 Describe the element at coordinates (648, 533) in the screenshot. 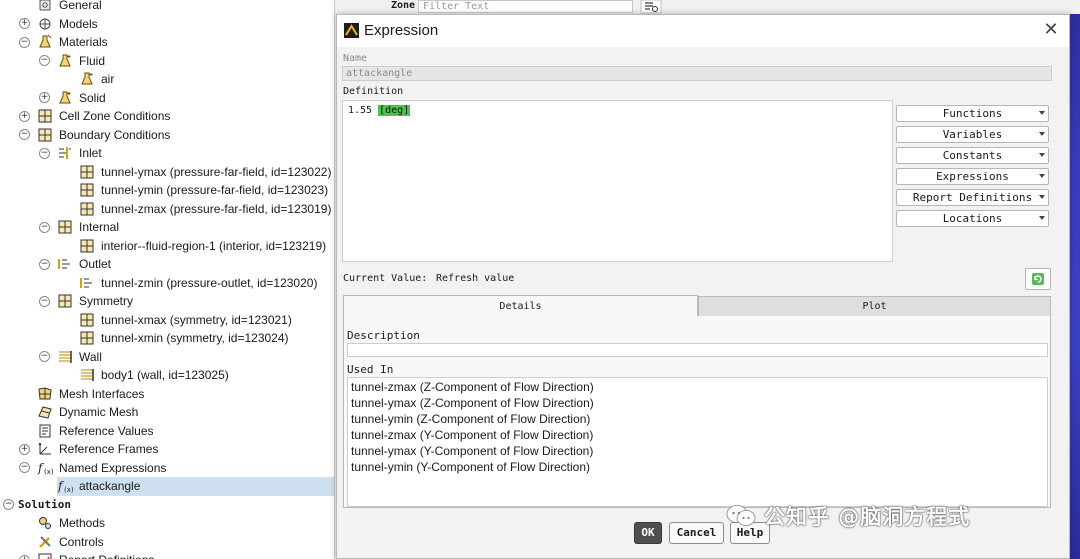

I see `ok-button: OK` at that location.